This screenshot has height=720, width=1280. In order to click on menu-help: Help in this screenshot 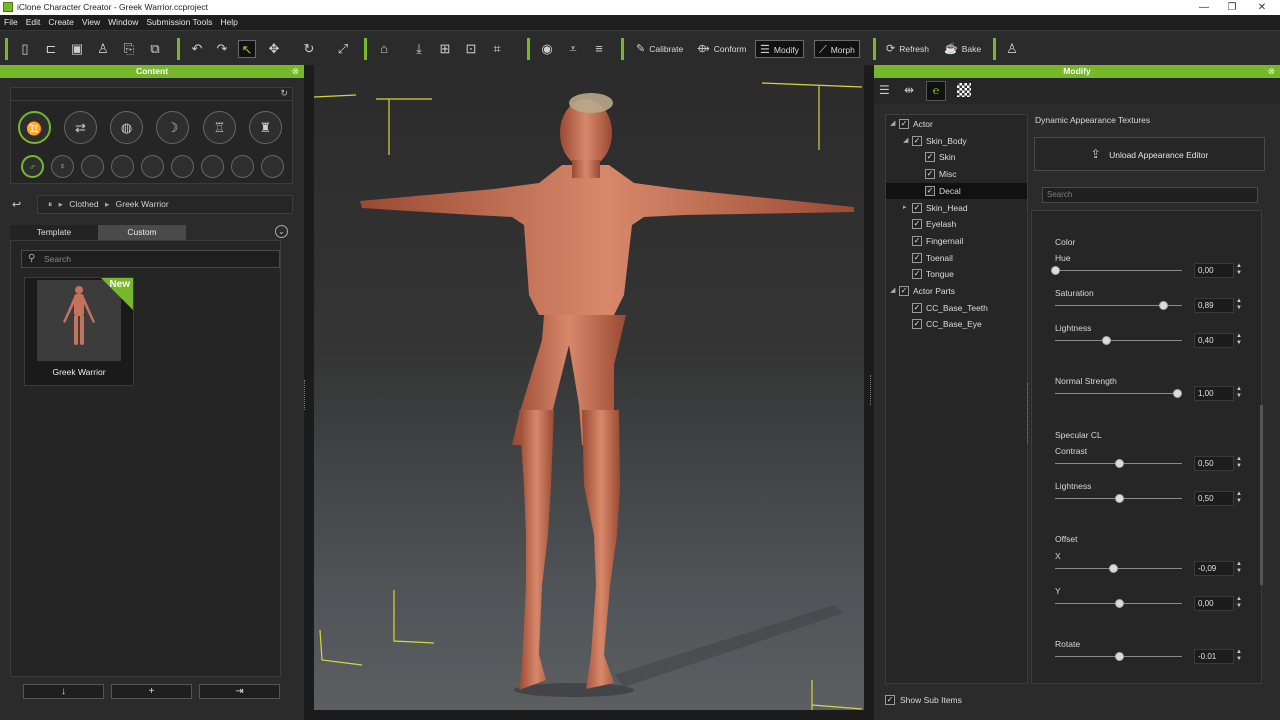, I will do `click(228, 22)`.